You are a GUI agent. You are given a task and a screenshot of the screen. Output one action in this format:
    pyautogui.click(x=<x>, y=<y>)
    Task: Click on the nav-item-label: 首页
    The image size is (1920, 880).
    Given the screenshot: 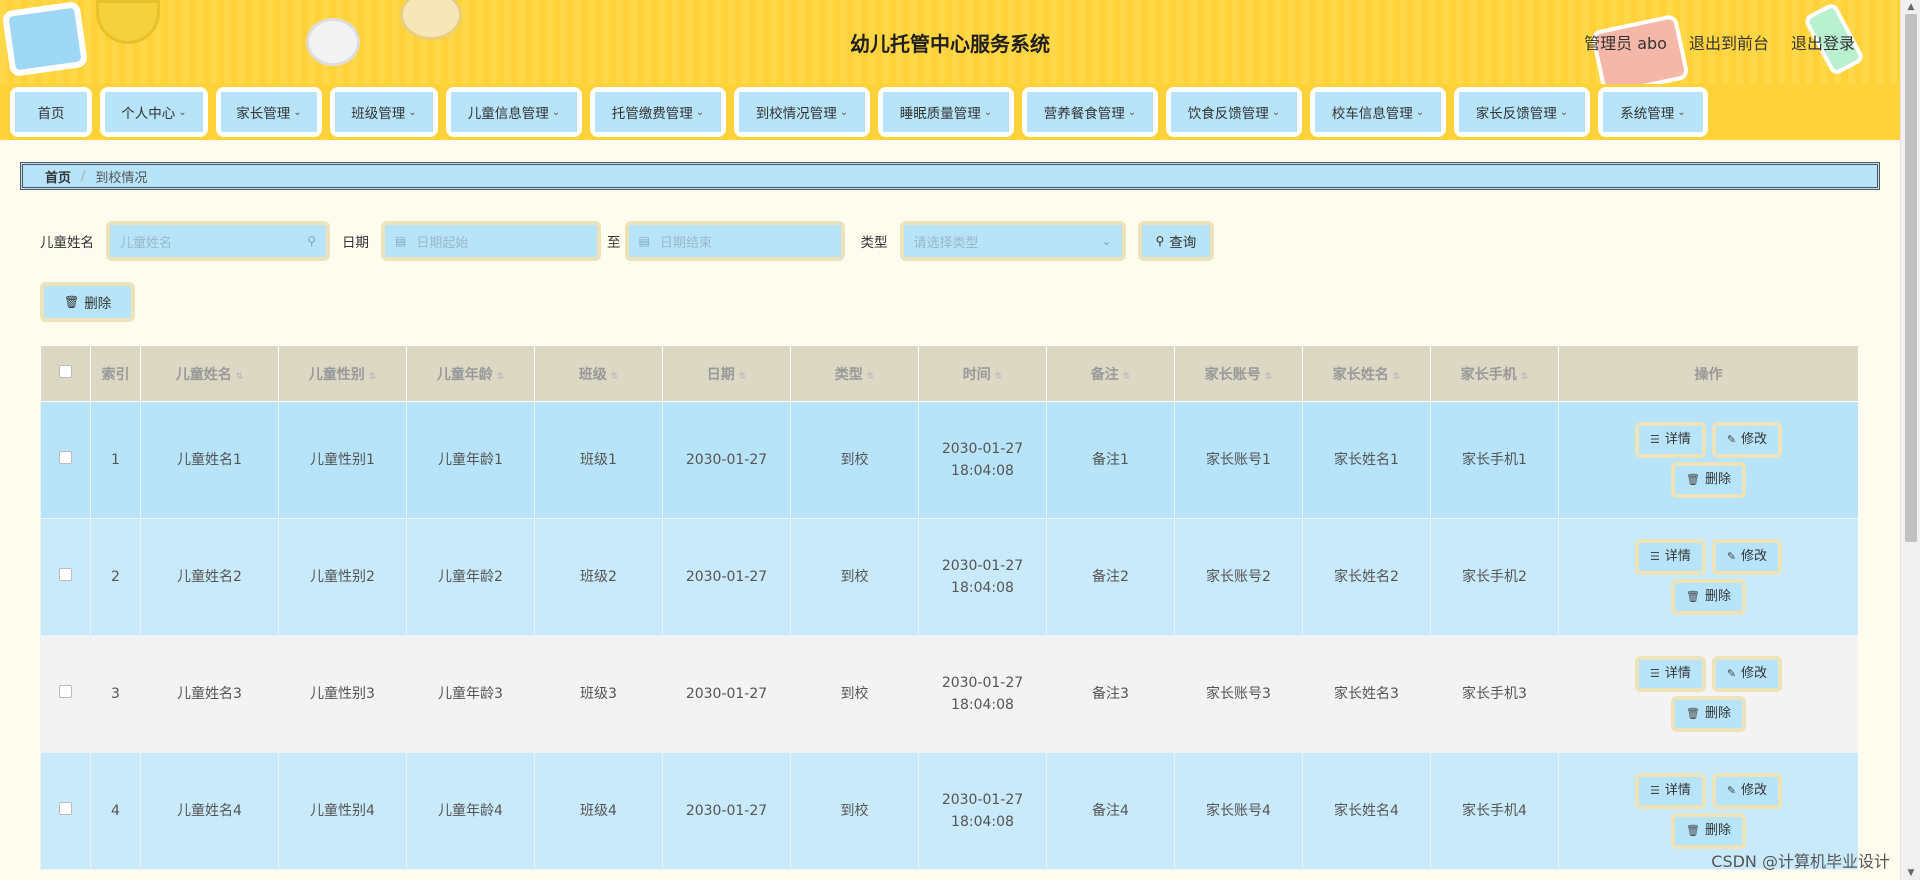 What is the action you would take?
    pyautogui.click(x=51, y=114)
    